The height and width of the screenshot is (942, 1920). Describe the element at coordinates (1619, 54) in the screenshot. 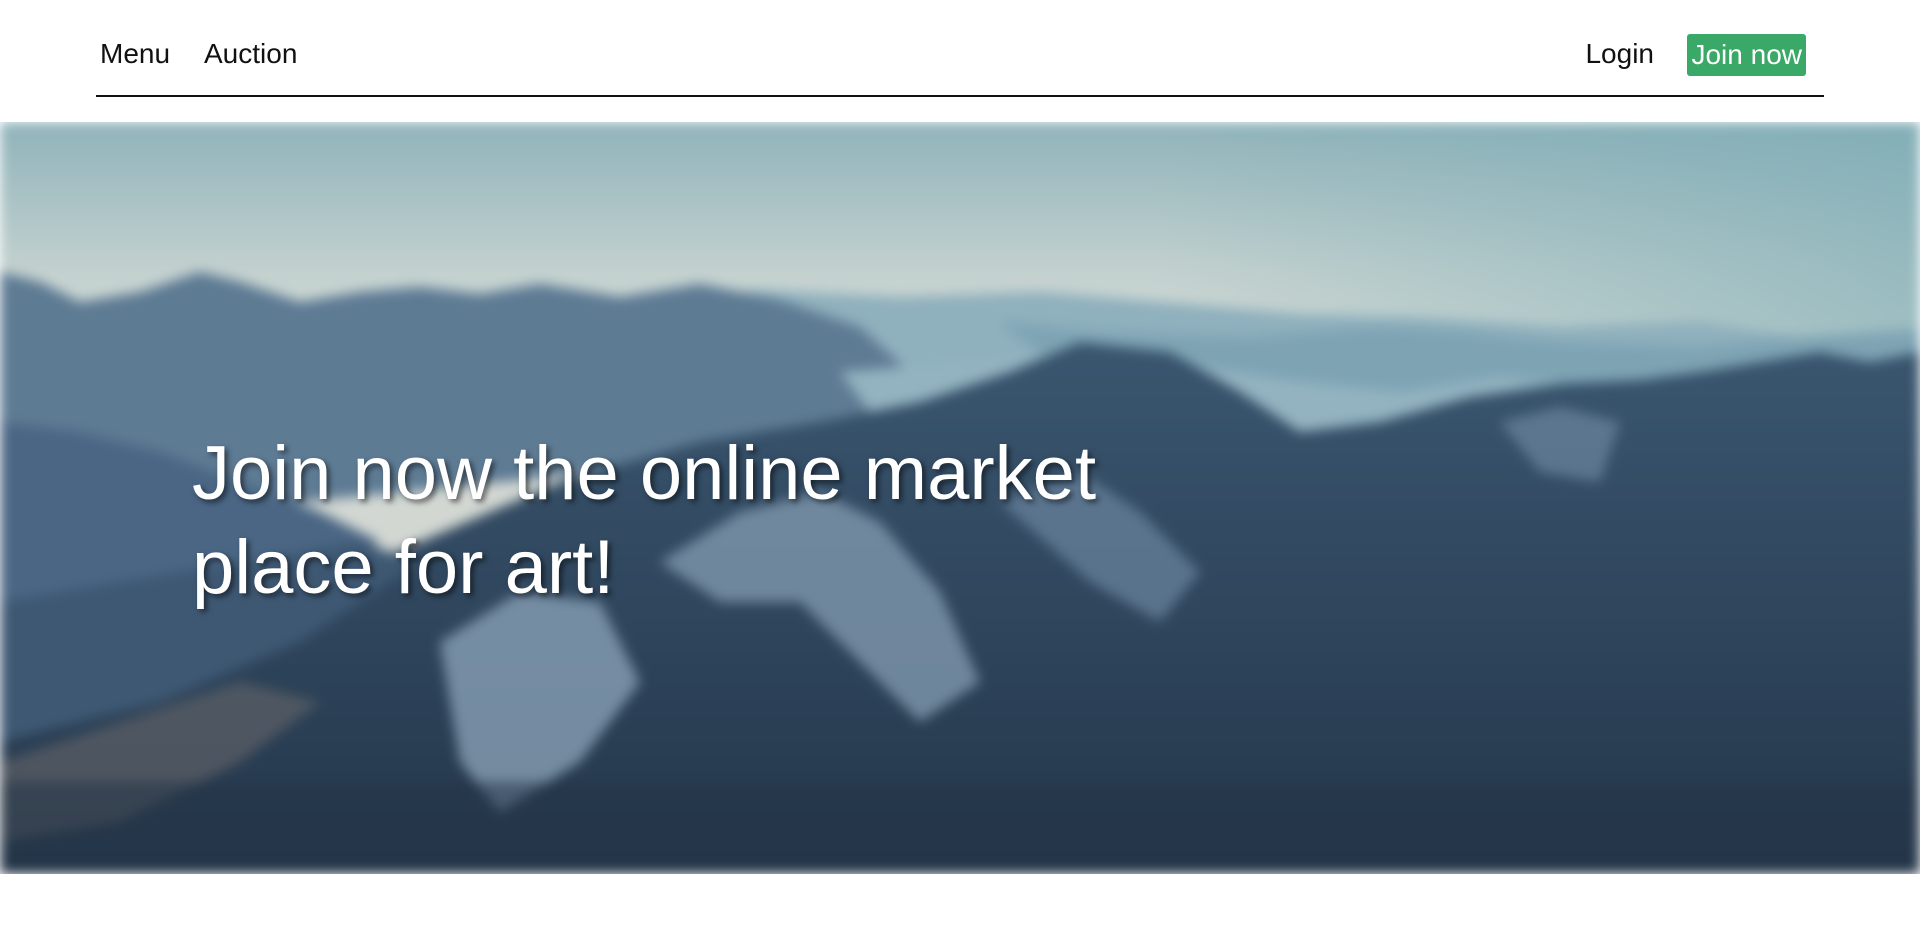

I see `login-link: Login` at that location.